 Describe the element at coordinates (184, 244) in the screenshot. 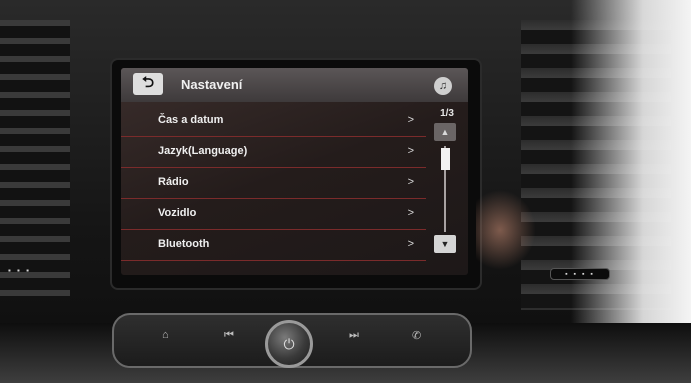

I see `menu-item-label: Bluetooth` at that location.